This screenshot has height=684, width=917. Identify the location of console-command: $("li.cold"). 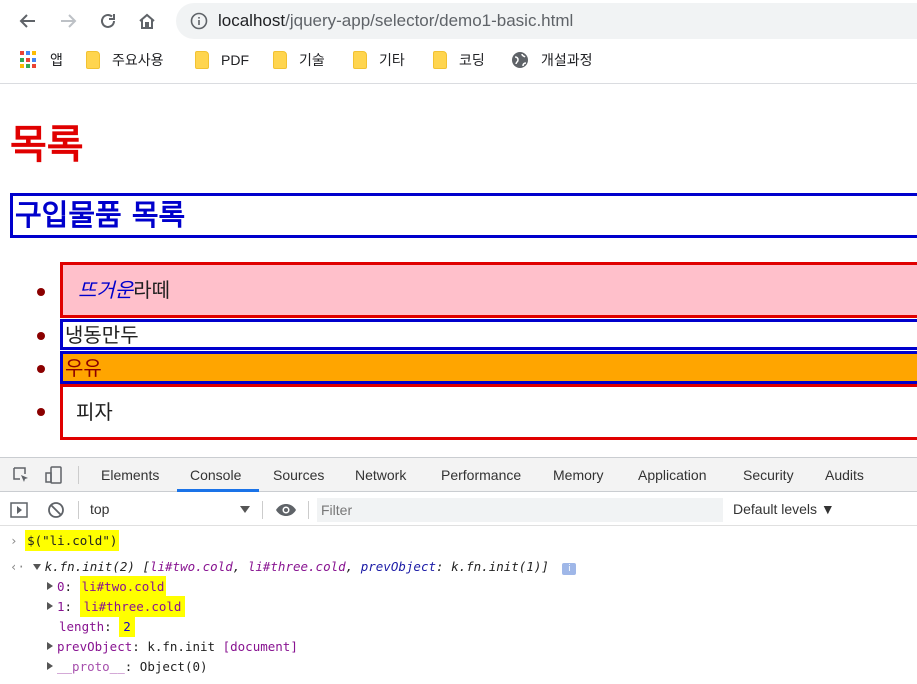
(72, 540).